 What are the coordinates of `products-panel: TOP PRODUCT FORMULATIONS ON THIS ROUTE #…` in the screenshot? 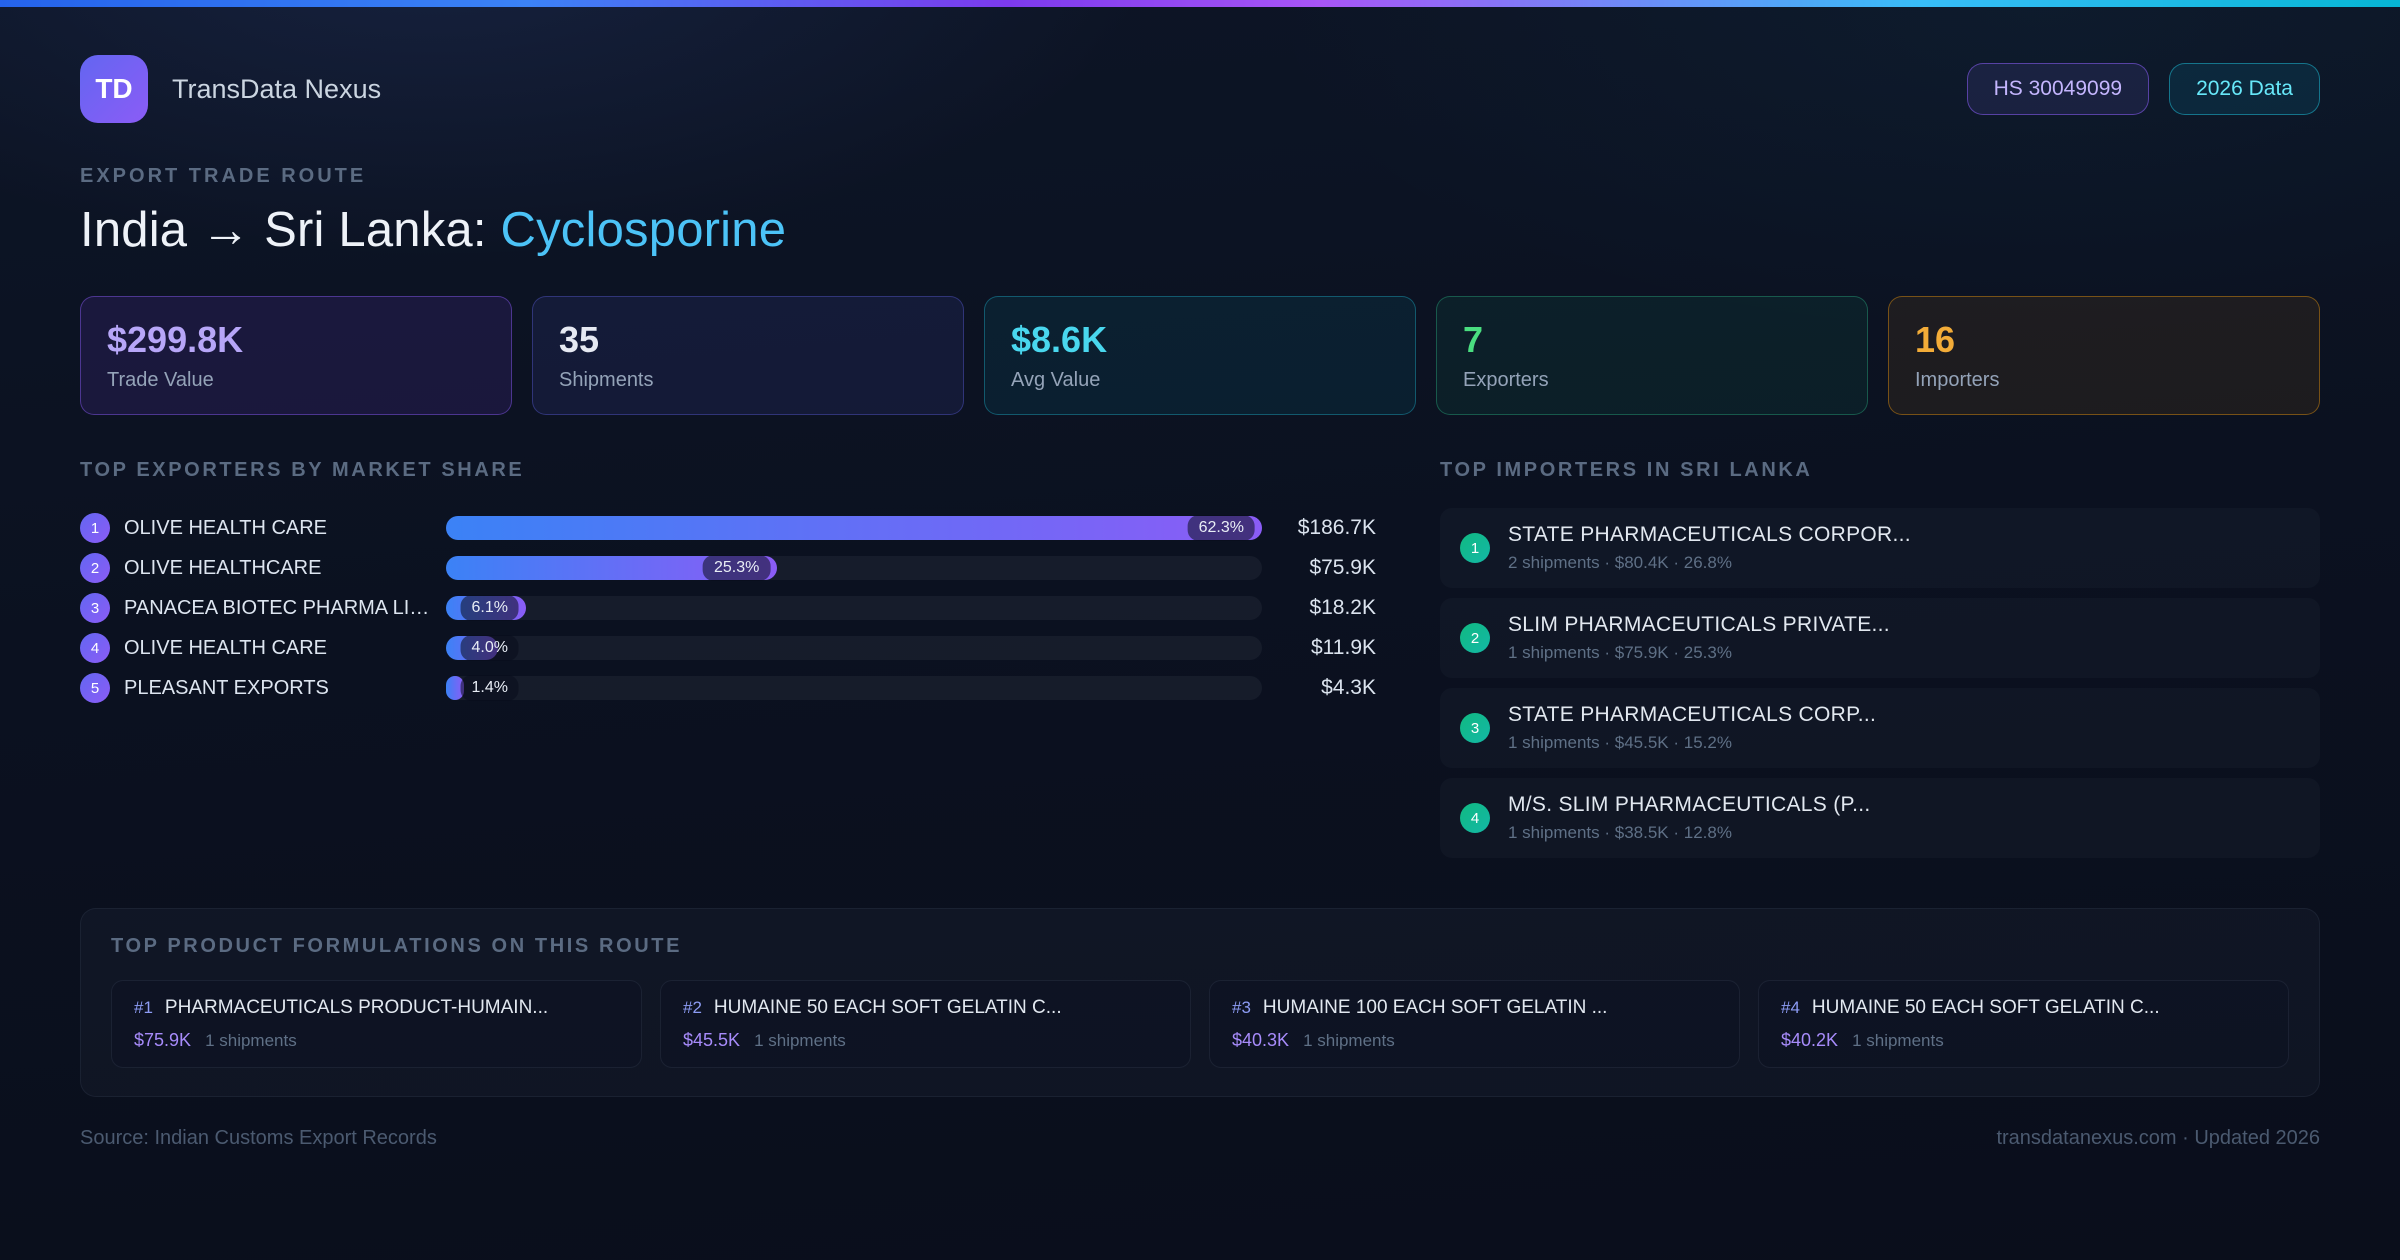 It's located at (1200, 1002).